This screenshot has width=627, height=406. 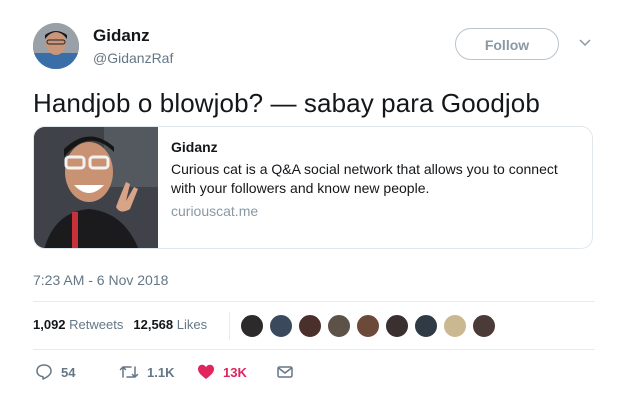 I want to click on card-thumbnail, so click(x=96, y=187).